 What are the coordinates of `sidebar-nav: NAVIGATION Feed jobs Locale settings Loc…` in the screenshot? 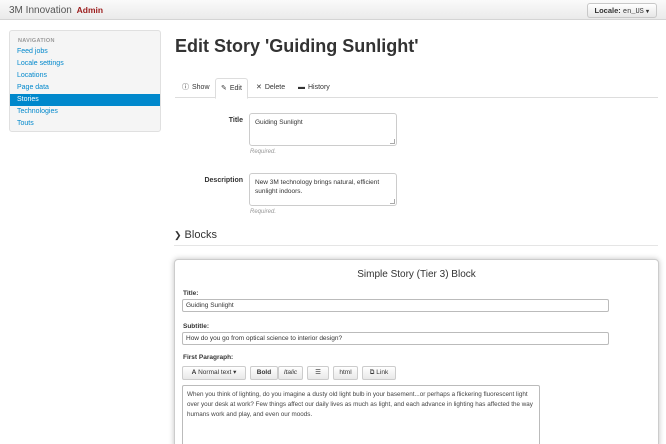 It's located at (85, 81).